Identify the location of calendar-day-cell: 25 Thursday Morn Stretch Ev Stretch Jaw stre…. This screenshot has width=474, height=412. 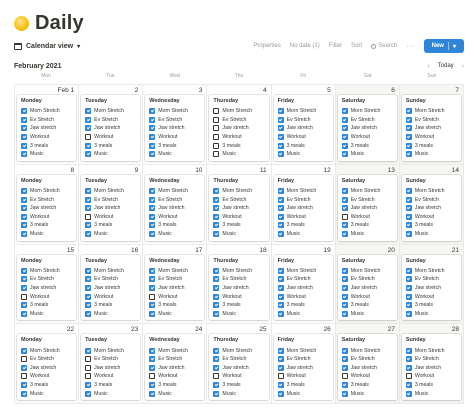
(239, 364).